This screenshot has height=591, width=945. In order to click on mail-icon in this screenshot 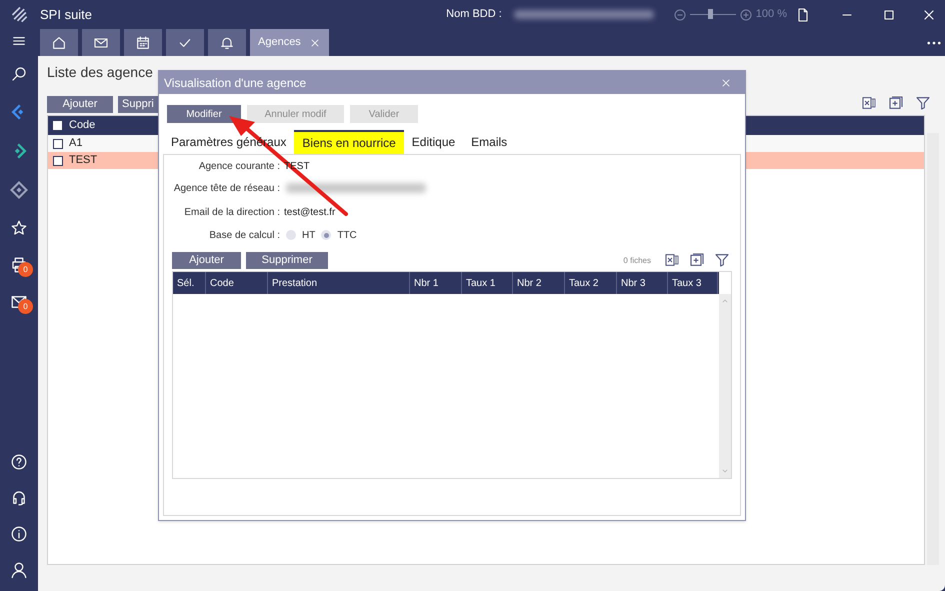, I will do `click(19, 302)`.